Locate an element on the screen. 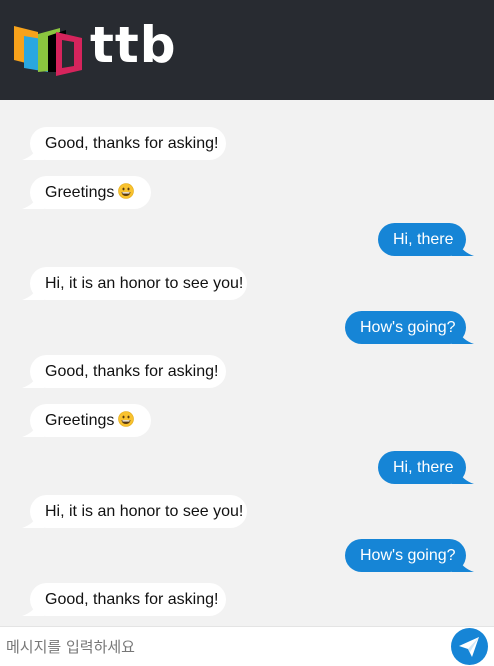 The height and width of the screenshot is (666, 494). composer-bar is located at coordinates (247, 646).